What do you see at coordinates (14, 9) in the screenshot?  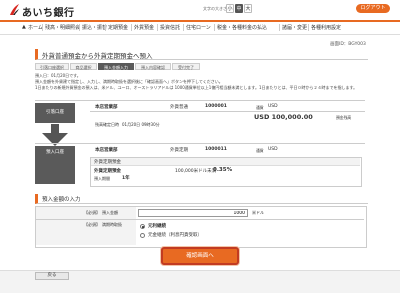 I see `bank-logo-icon` at bounding box center [14, 9].